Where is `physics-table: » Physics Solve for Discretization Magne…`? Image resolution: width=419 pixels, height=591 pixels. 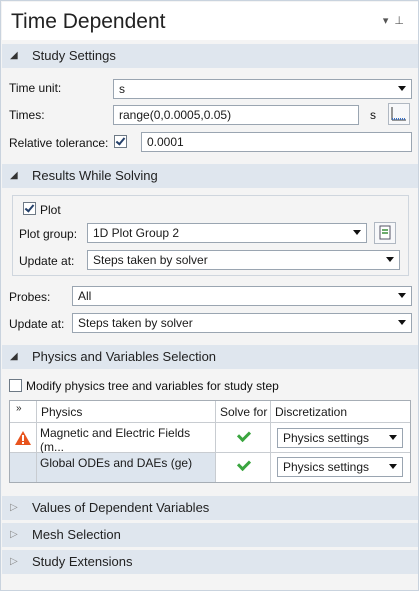
physics-table: » Physics Solve for Discretization Magne… is located at coordinates (210, 441).